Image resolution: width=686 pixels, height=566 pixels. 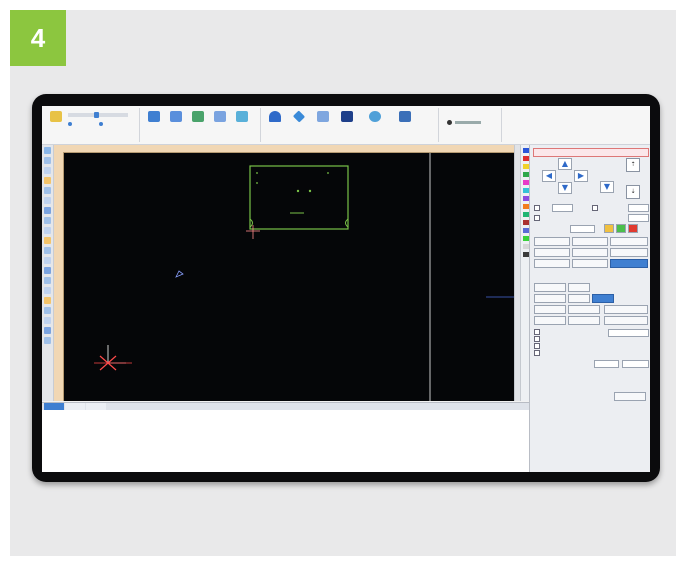 What do you see at coordinates (47, 270) in the screenshot?
I see `nest-tool-icon` at bounding box center [47, 270].